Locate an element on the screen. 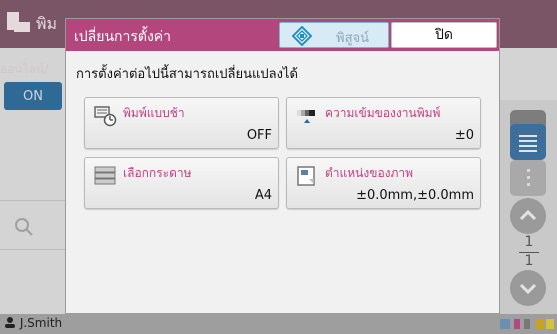  chevron-down-icon is located at coordinates (528, 289).